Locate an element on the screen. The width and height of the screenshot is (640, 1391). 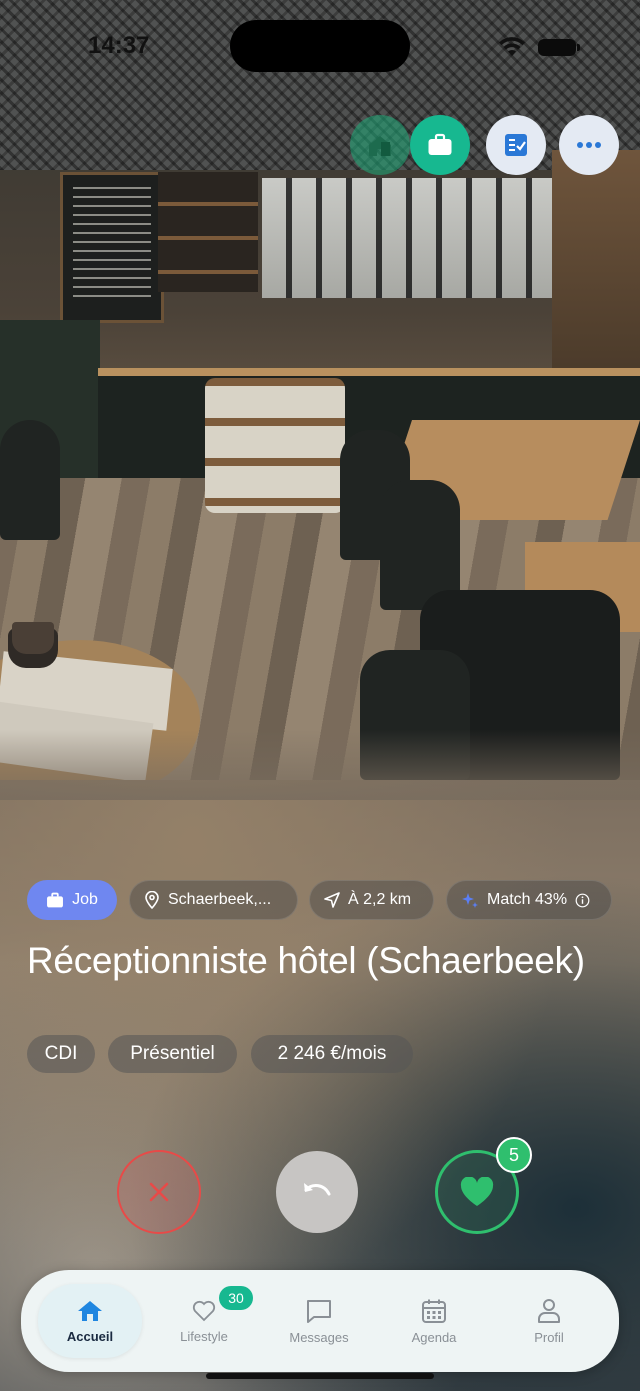
sparkle-icon is located at coordinates (470, 900).